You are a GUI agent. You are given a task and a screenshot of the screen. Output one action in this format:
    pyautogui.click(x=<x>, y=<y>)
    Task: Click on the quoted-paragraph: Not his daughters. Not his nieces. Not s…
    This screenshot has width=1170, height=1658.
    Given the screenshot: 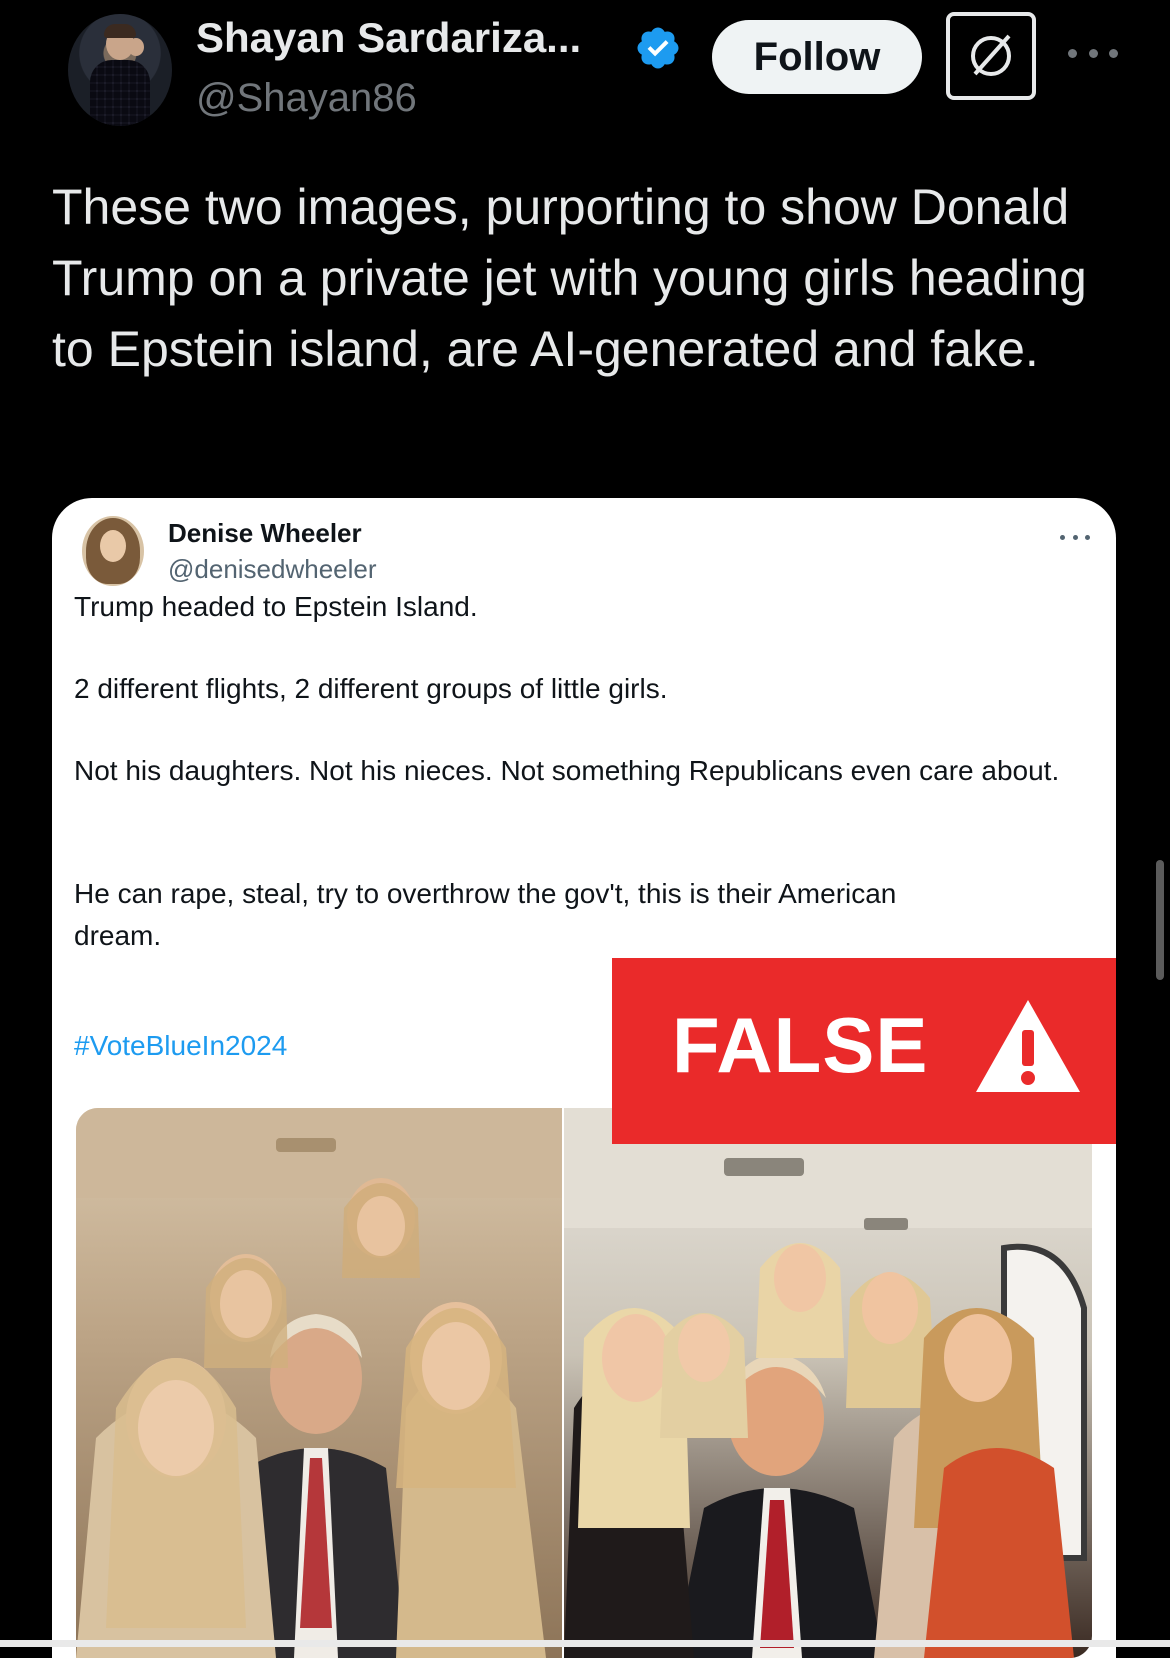 What is the action you would take?
    pyautogui.click(x=567, y=770)
    